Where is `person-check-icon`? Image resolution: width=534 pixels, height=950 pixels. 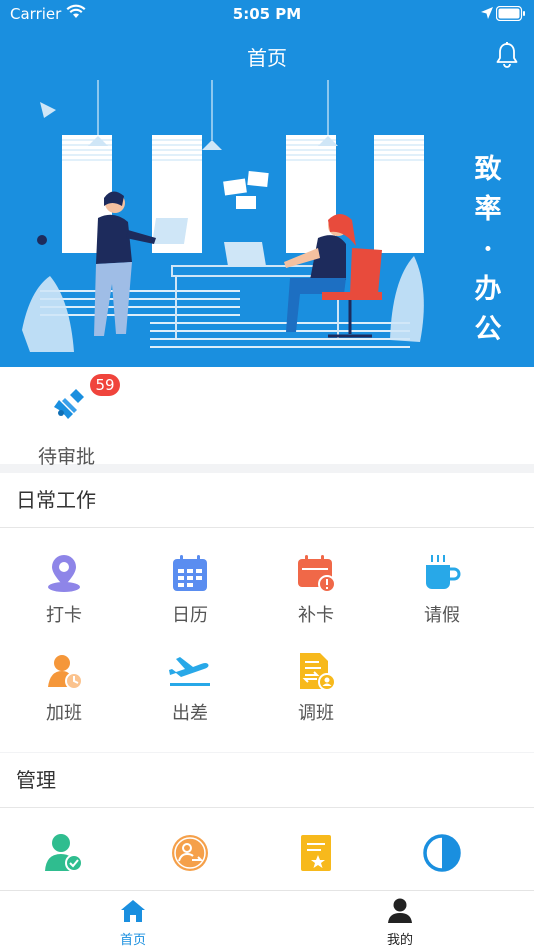 person-check-icon is located at coordinates (64, 853).